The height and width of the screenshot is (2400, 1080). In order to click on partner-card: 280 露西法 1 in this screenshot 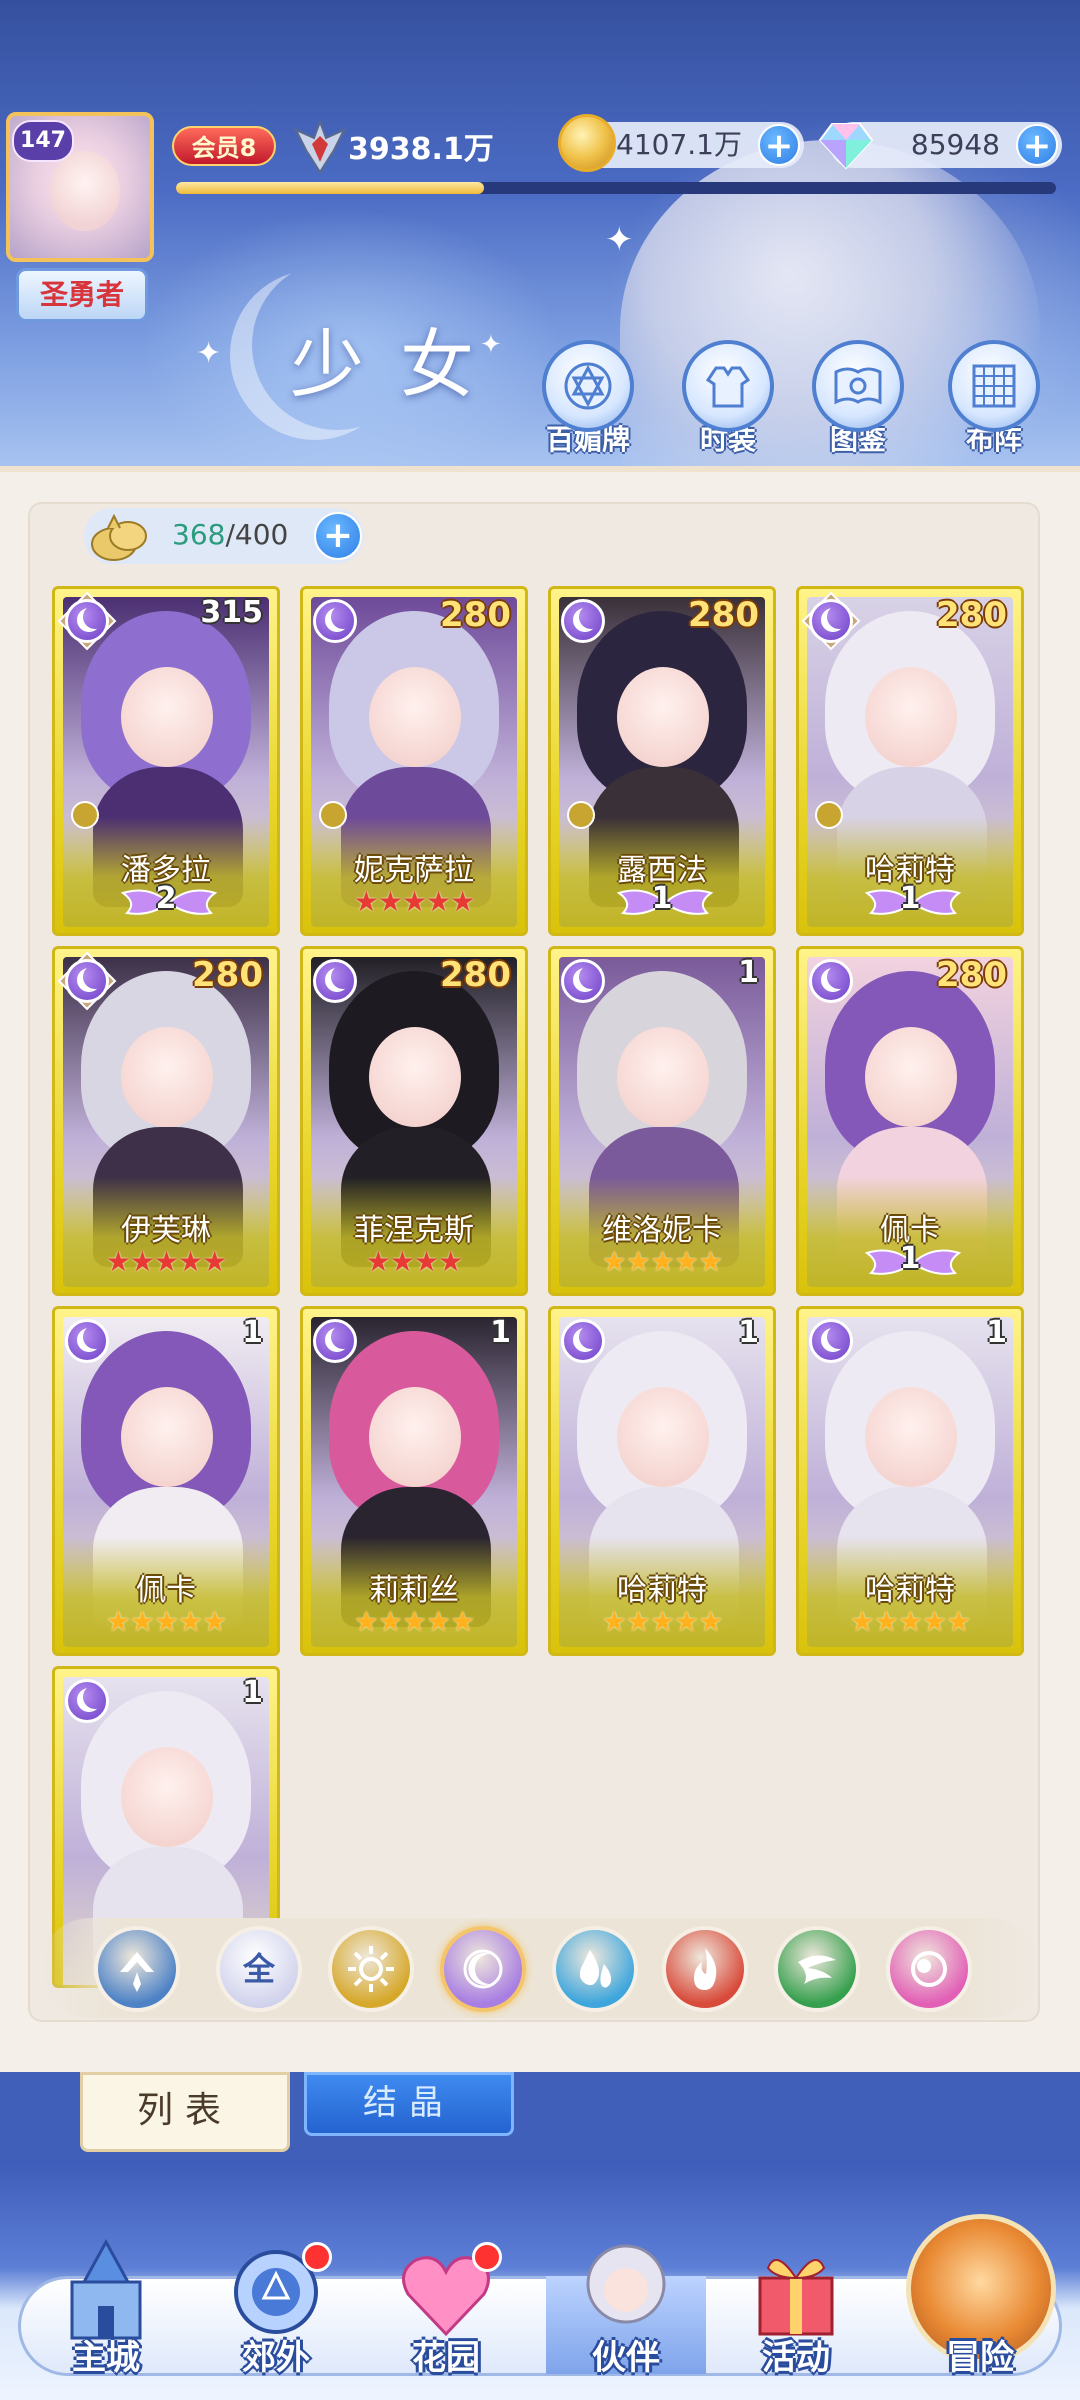, I will do `click(662, 761)`.